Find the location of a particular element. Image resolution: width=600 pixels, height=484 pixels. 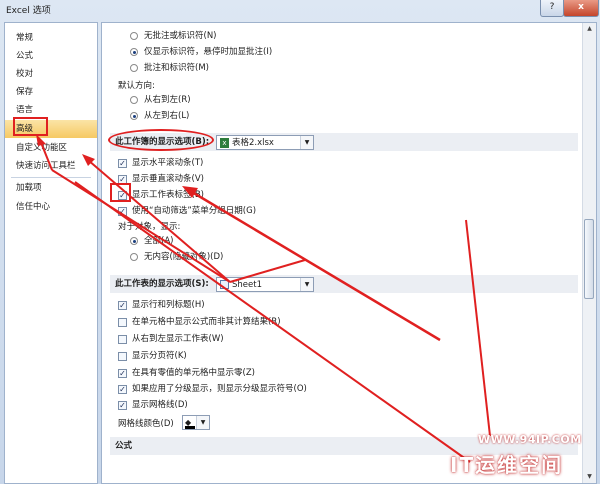

arrow-to-sheet-tabs is located at coordinates (316, 266).